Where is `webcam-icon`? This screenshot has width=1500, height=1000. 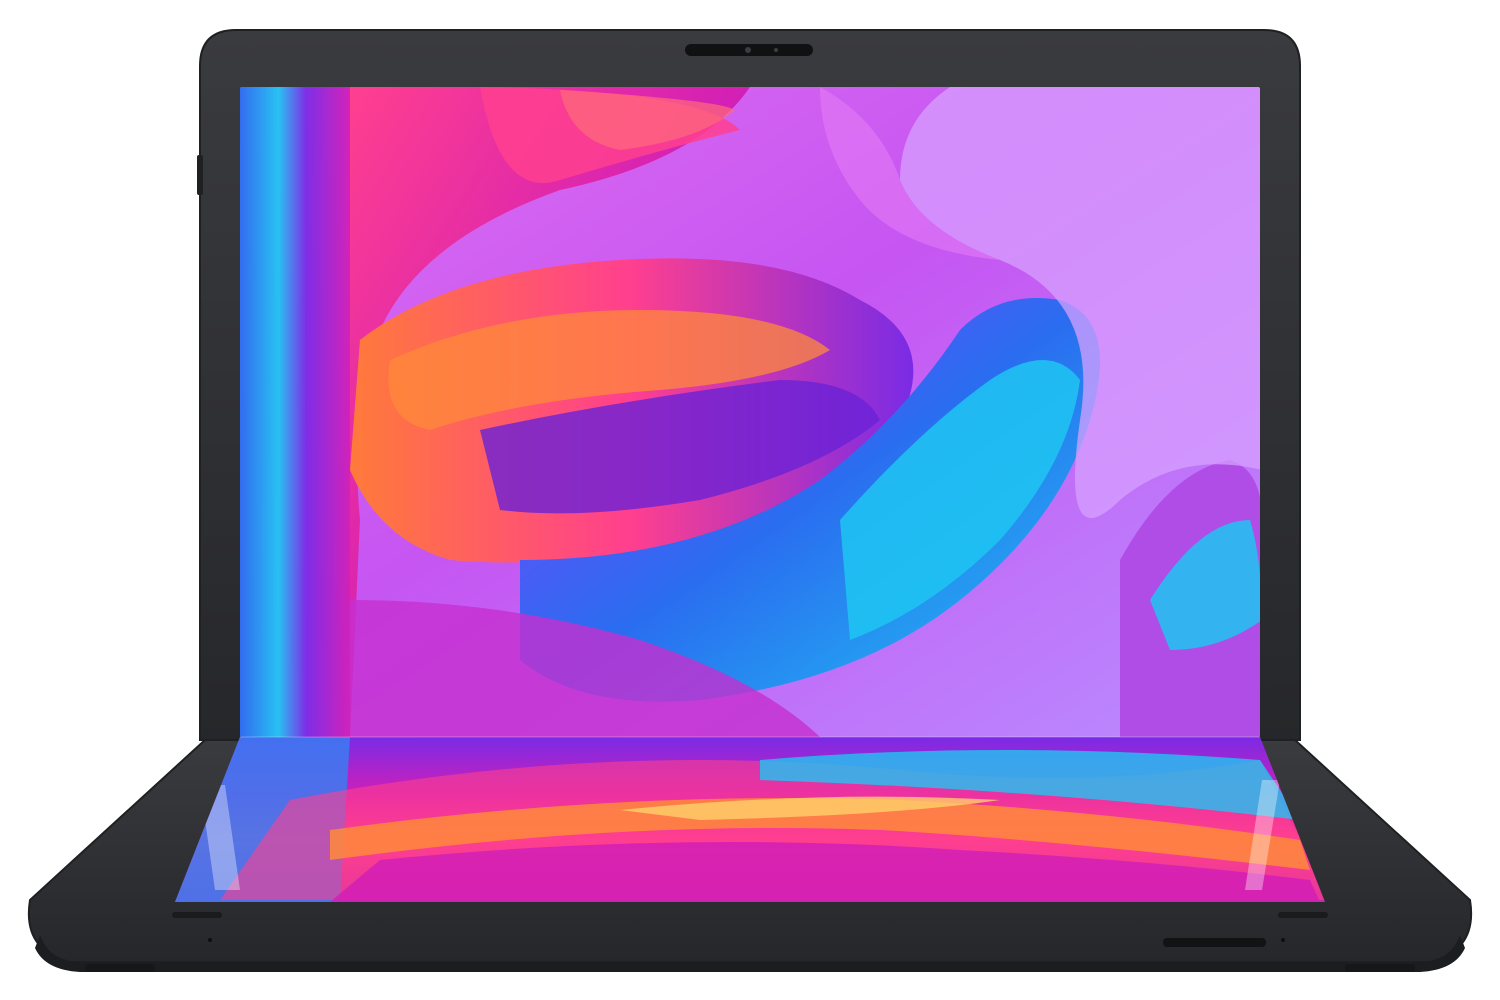
webcam-icon is located at coordinates (749, 50).